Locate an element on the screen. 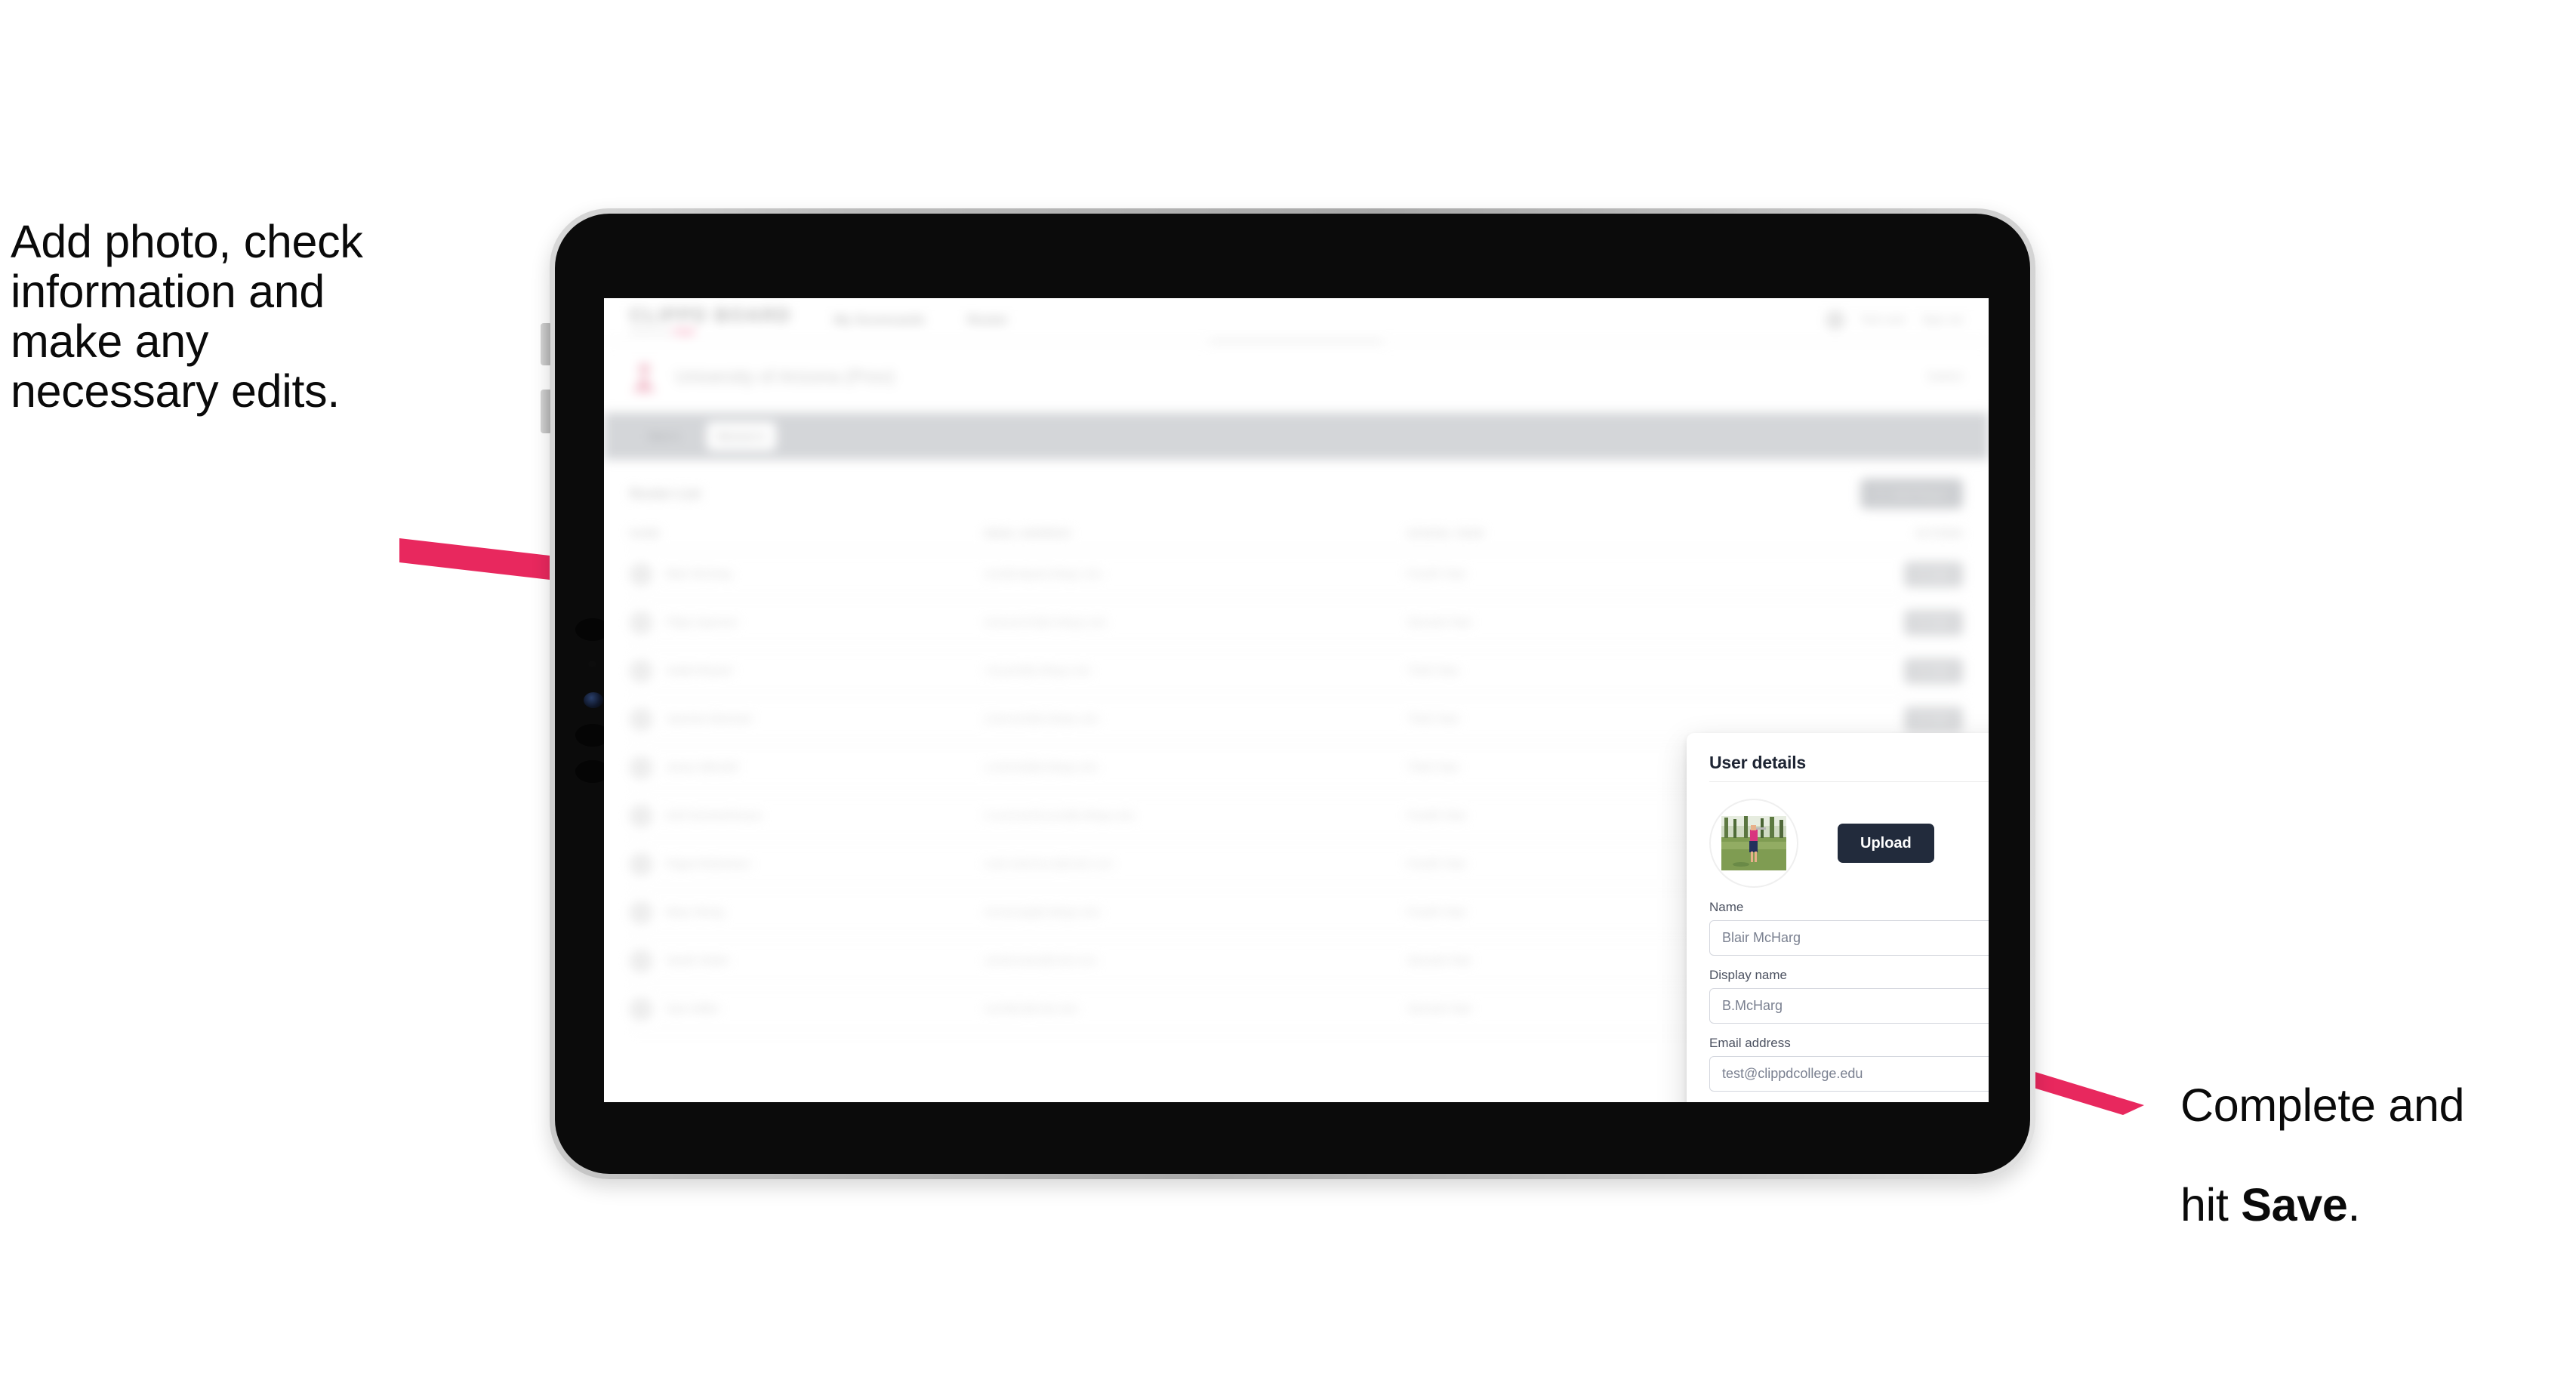 This screenshot has height=1386, width=2576. add-player-button: + Add Player is located at coordinates (1912, 494).